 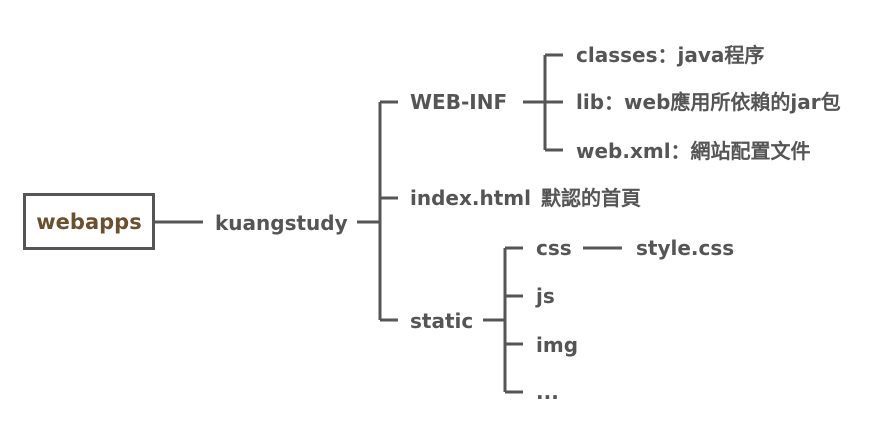 I want to click on static-node-label: static, so click(x=442, y=321).